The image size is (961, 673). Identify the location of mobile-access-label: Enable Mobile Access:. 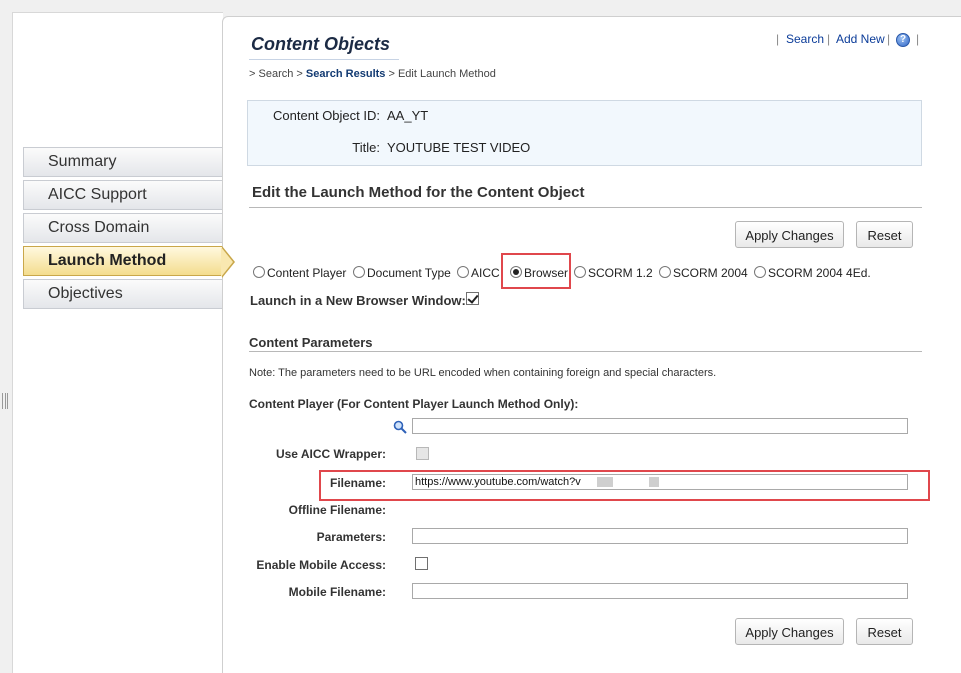
(321, 565).